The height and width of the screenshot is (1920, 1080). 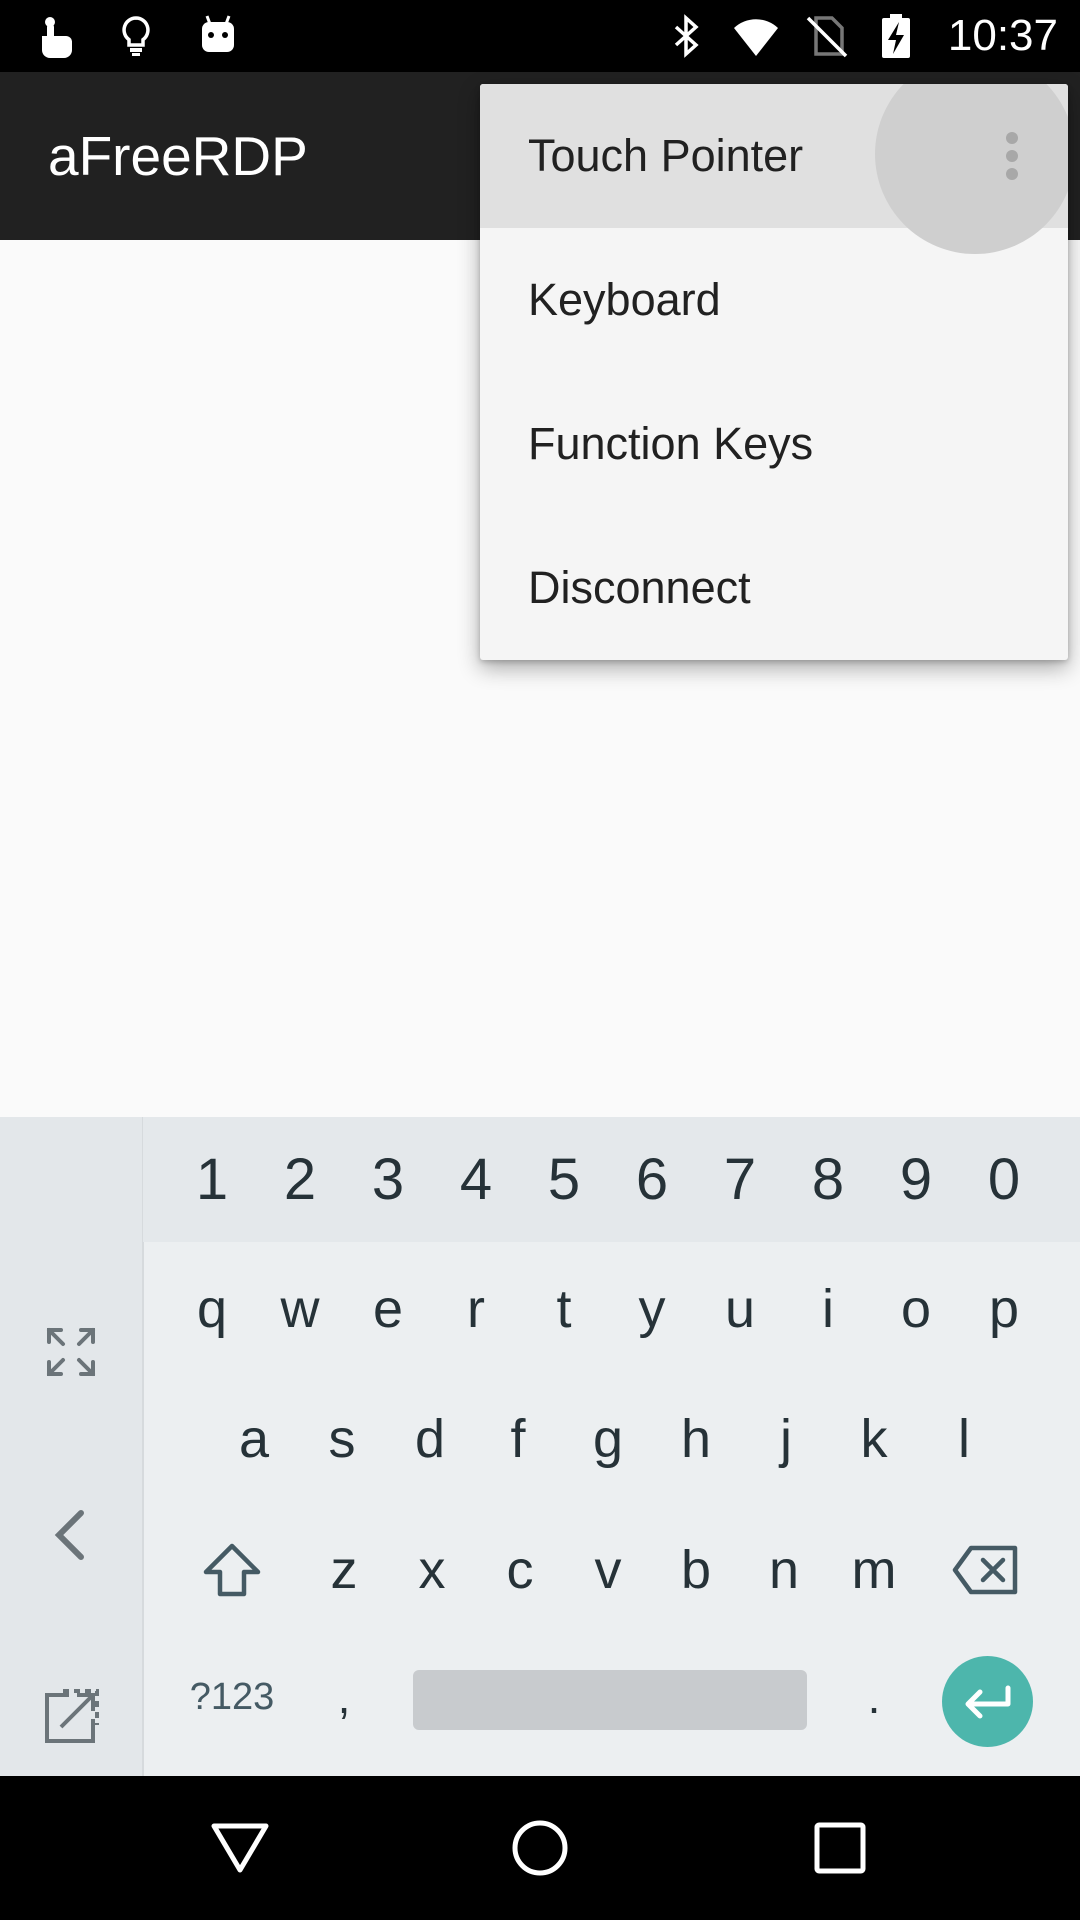 I want to click on undock-button, so click(x=71, y=1717).